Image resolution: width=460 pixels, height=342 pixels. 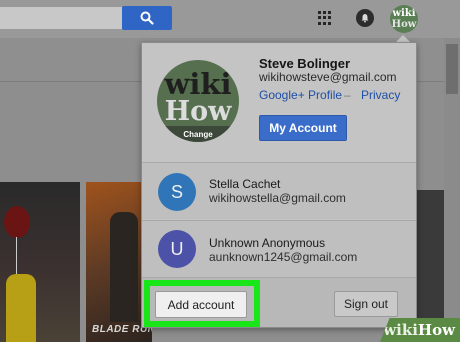 I want to click on account-avatar-unknown: U, so click(x=177, y=249).